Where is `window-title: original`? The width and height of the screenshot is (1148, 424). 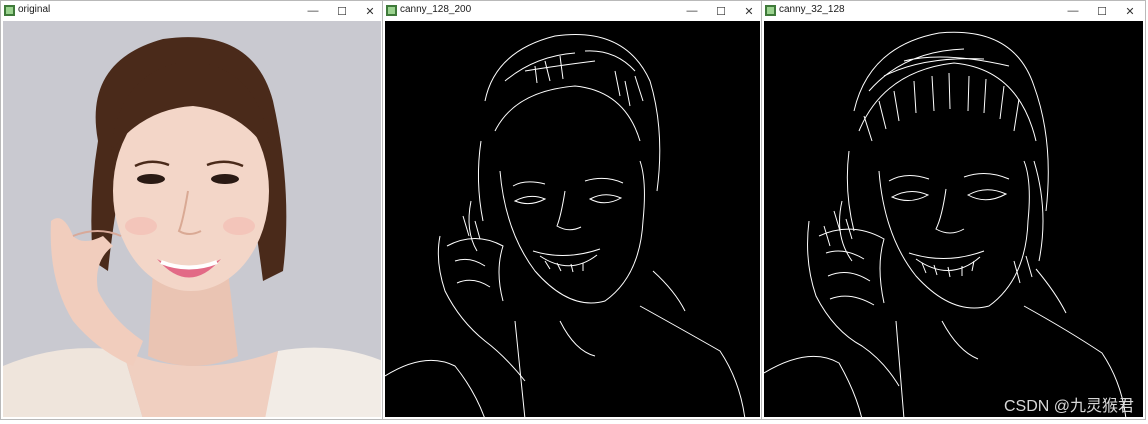
window-title: original is located at coordinates (34, 9).